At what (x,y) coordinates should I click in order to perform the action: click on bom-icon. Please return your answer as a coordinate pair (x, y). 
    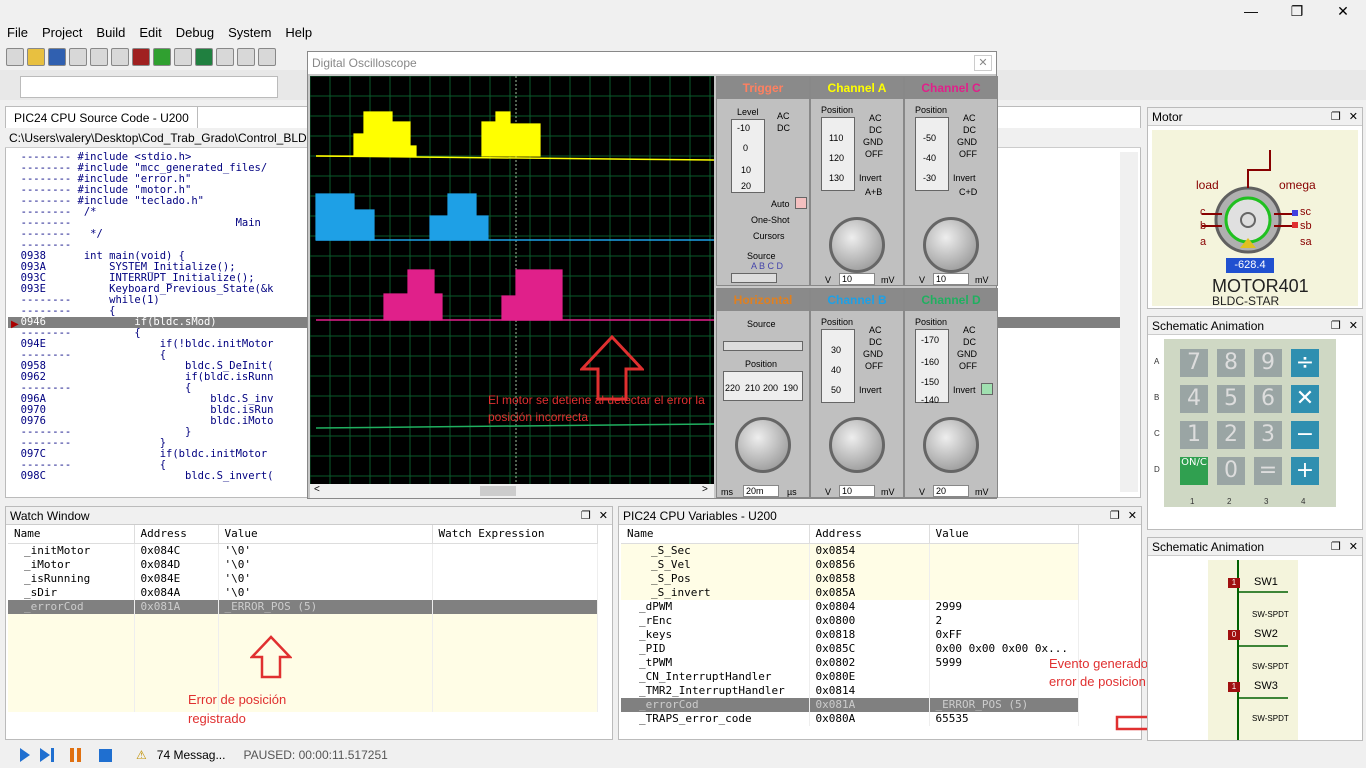
    Looking at the image, I should click on (225, 57).